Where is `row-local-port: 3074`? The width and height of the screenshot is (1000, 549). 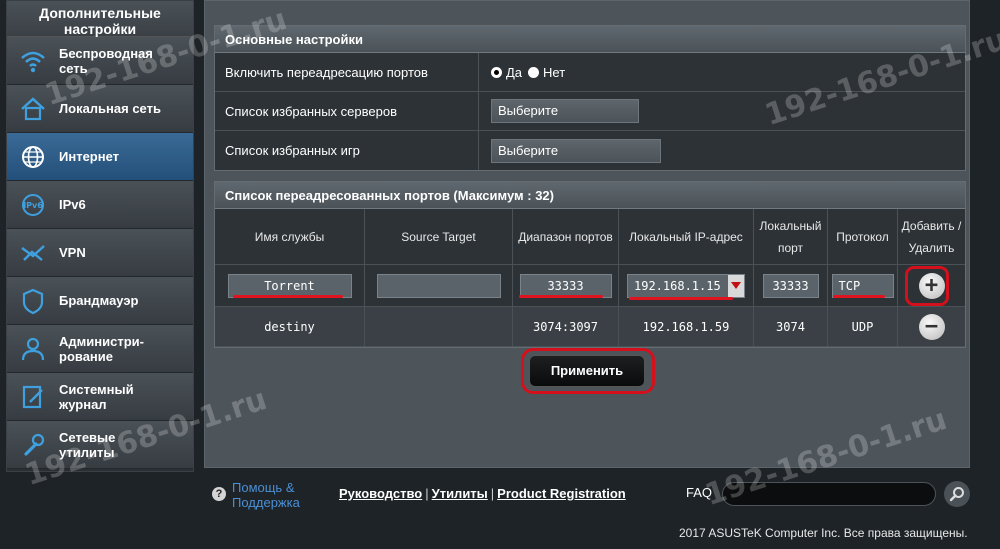 row-local-port: 3074 is located at coordinates (791, 326).